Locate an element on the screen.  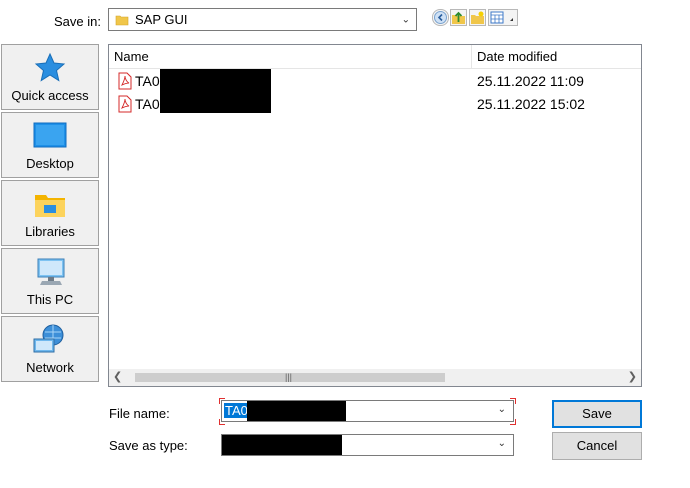
place-label: Desktop is located at coordinates (50, 163).